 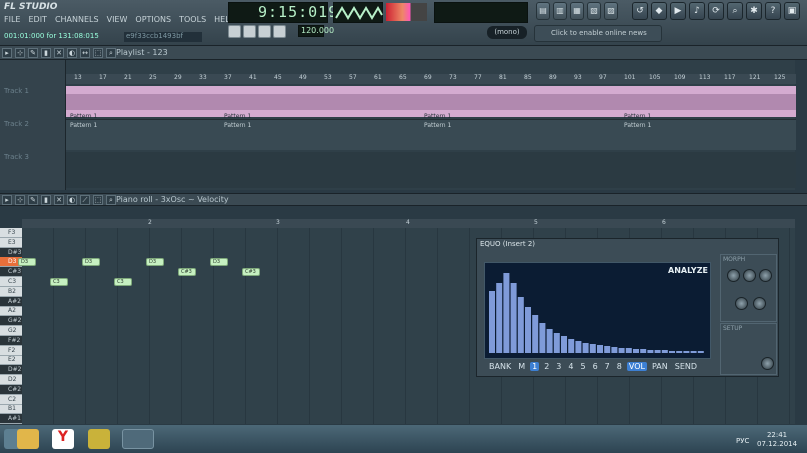 What do you see at coordinates (619, 366) in the screenshot?
I see `band-8-button: 8` at bounding box center [619, 366].